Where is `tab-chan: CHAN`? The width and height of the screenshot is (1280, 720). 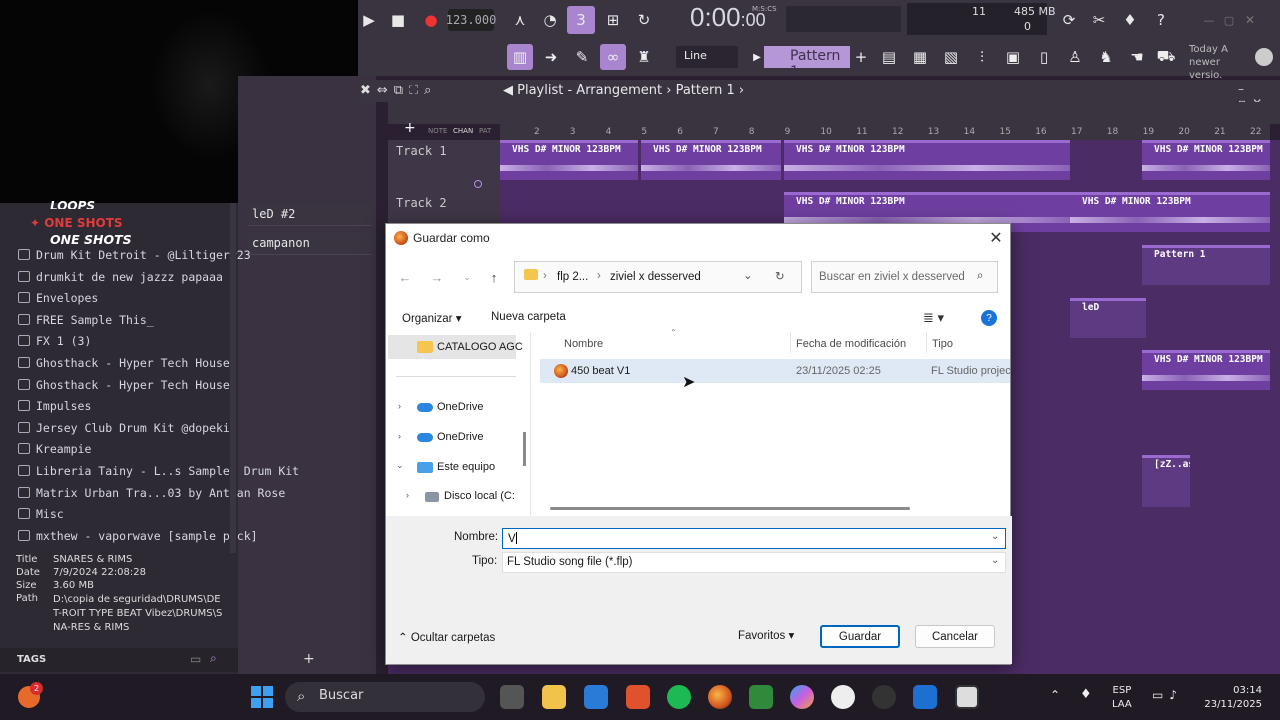 tab-chan: CHAN is located at coordinates (463, 131).